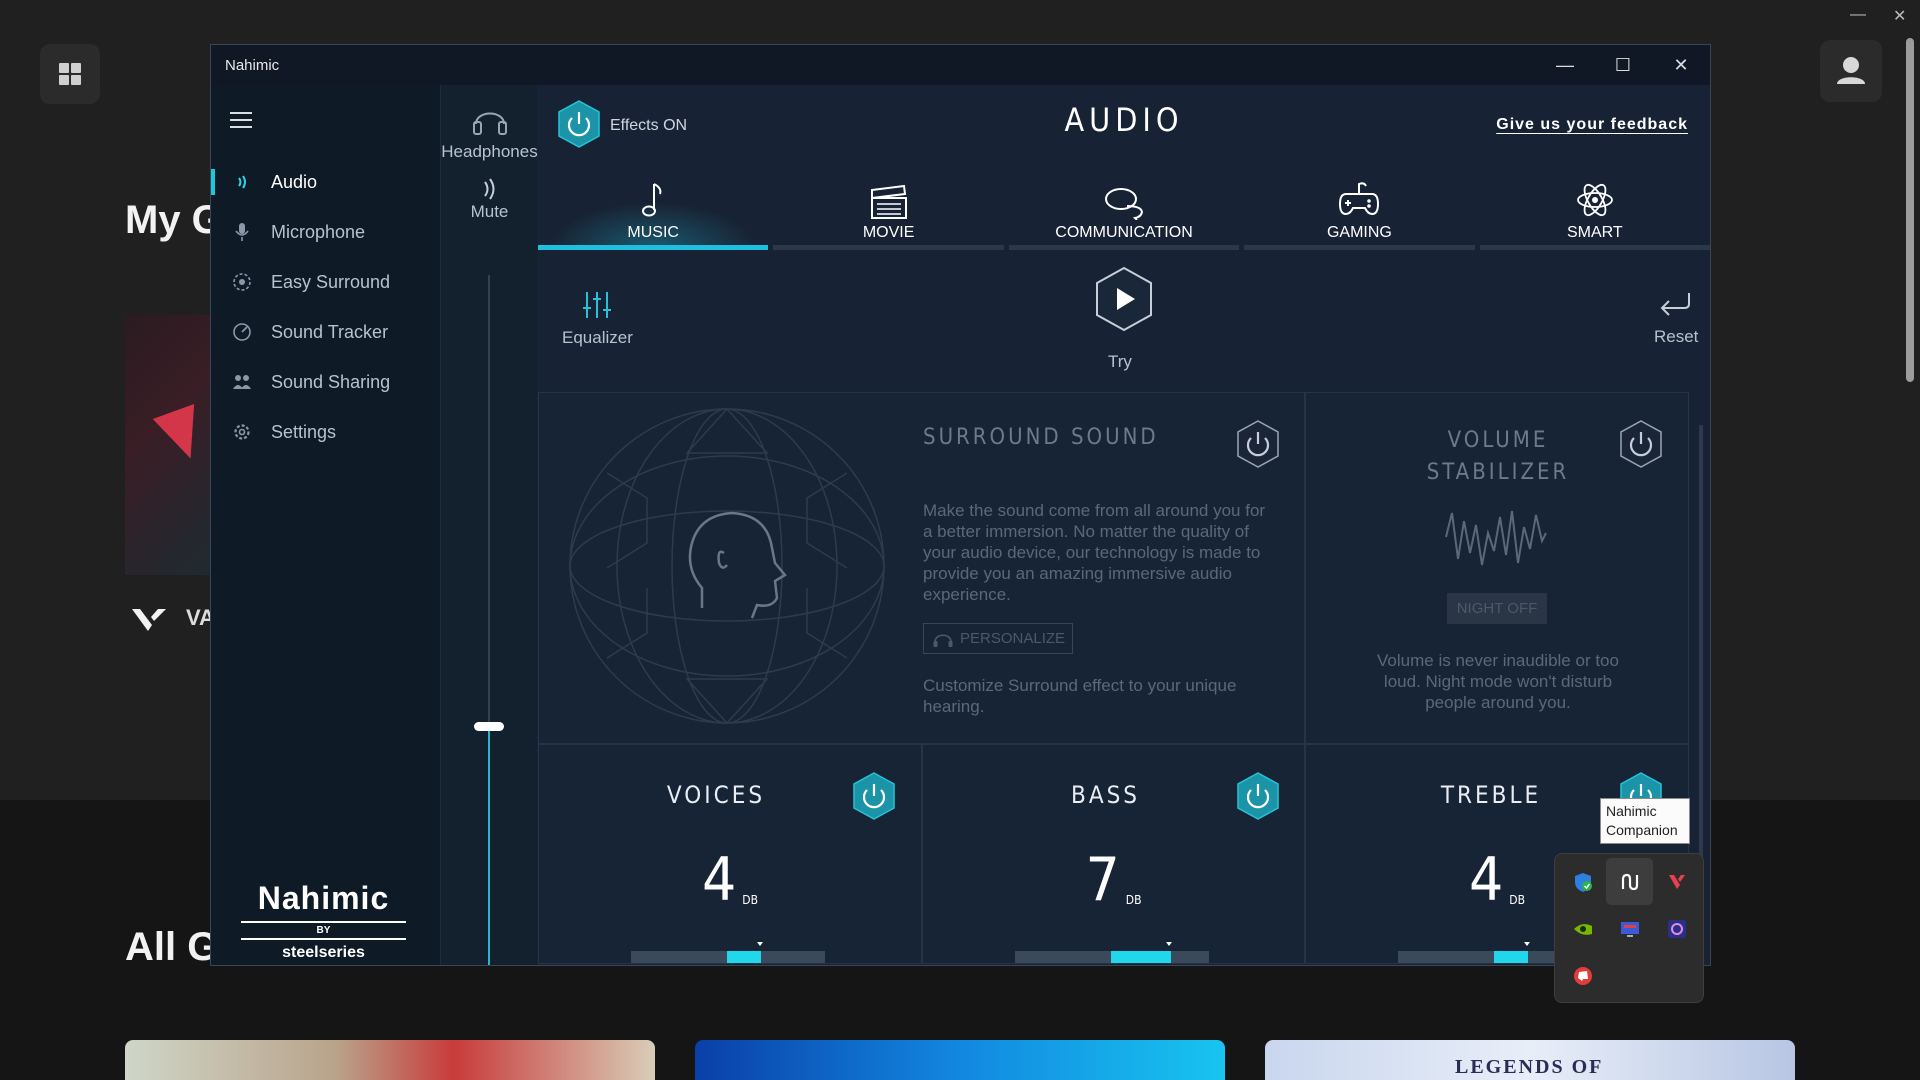  I want to click on hamburger-menu-icon, so click(241, 122).